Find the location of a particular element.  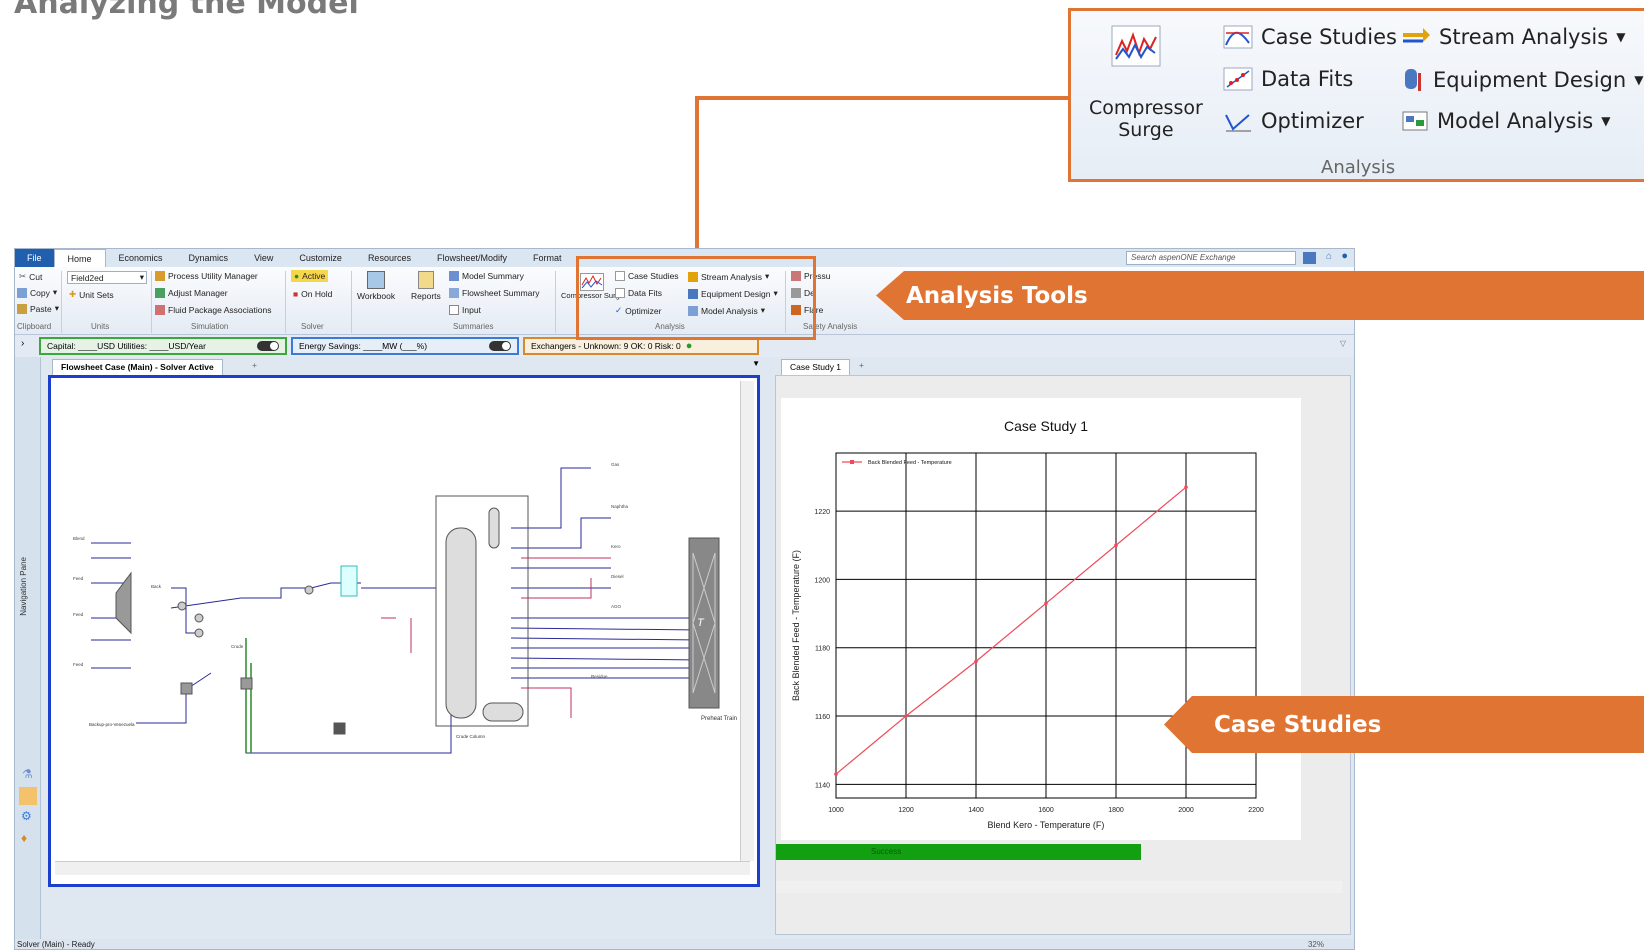

economics-status: Capital: ____USD Utilities: ____USD/Year is located at coordinates (163, 346).